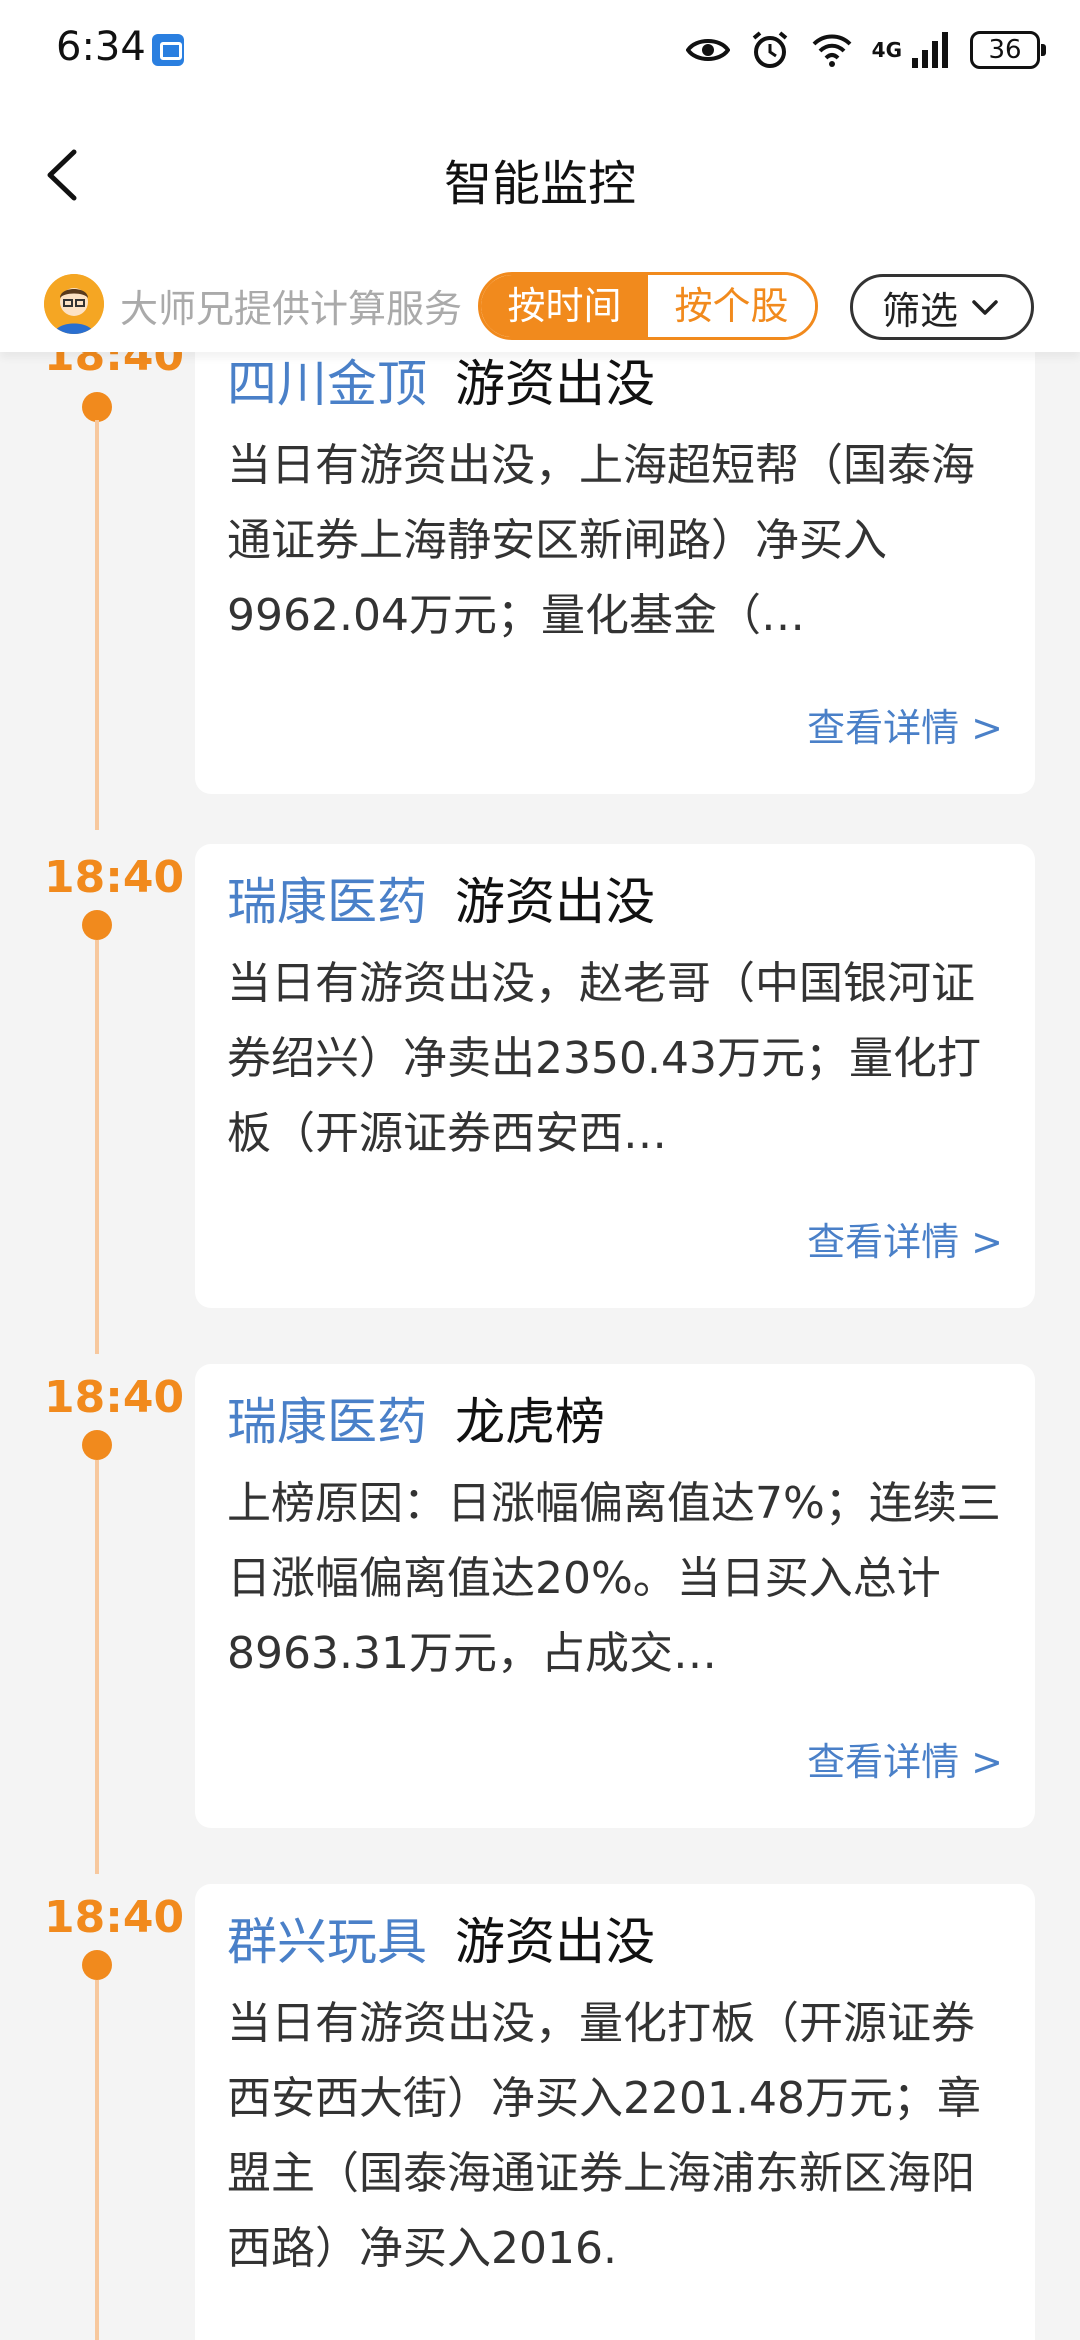 The height and width of the screenshot is (2340, 1080). Describe the element at coordinates (731, 306) in the screenshot. I see `tab-by-stock: 按个股` at that location.